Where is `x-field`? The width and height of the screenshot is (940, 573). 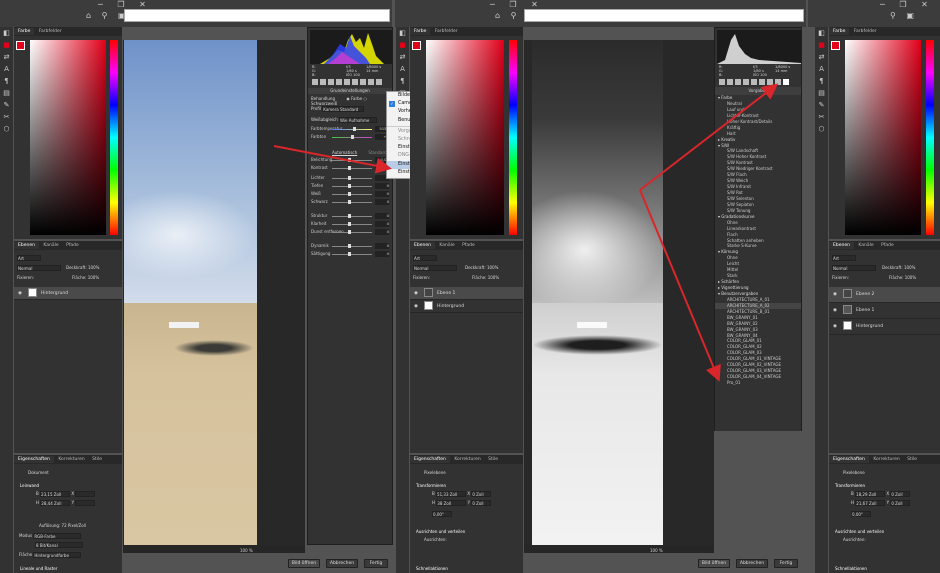
x-field is located at coordinates (85, 494).